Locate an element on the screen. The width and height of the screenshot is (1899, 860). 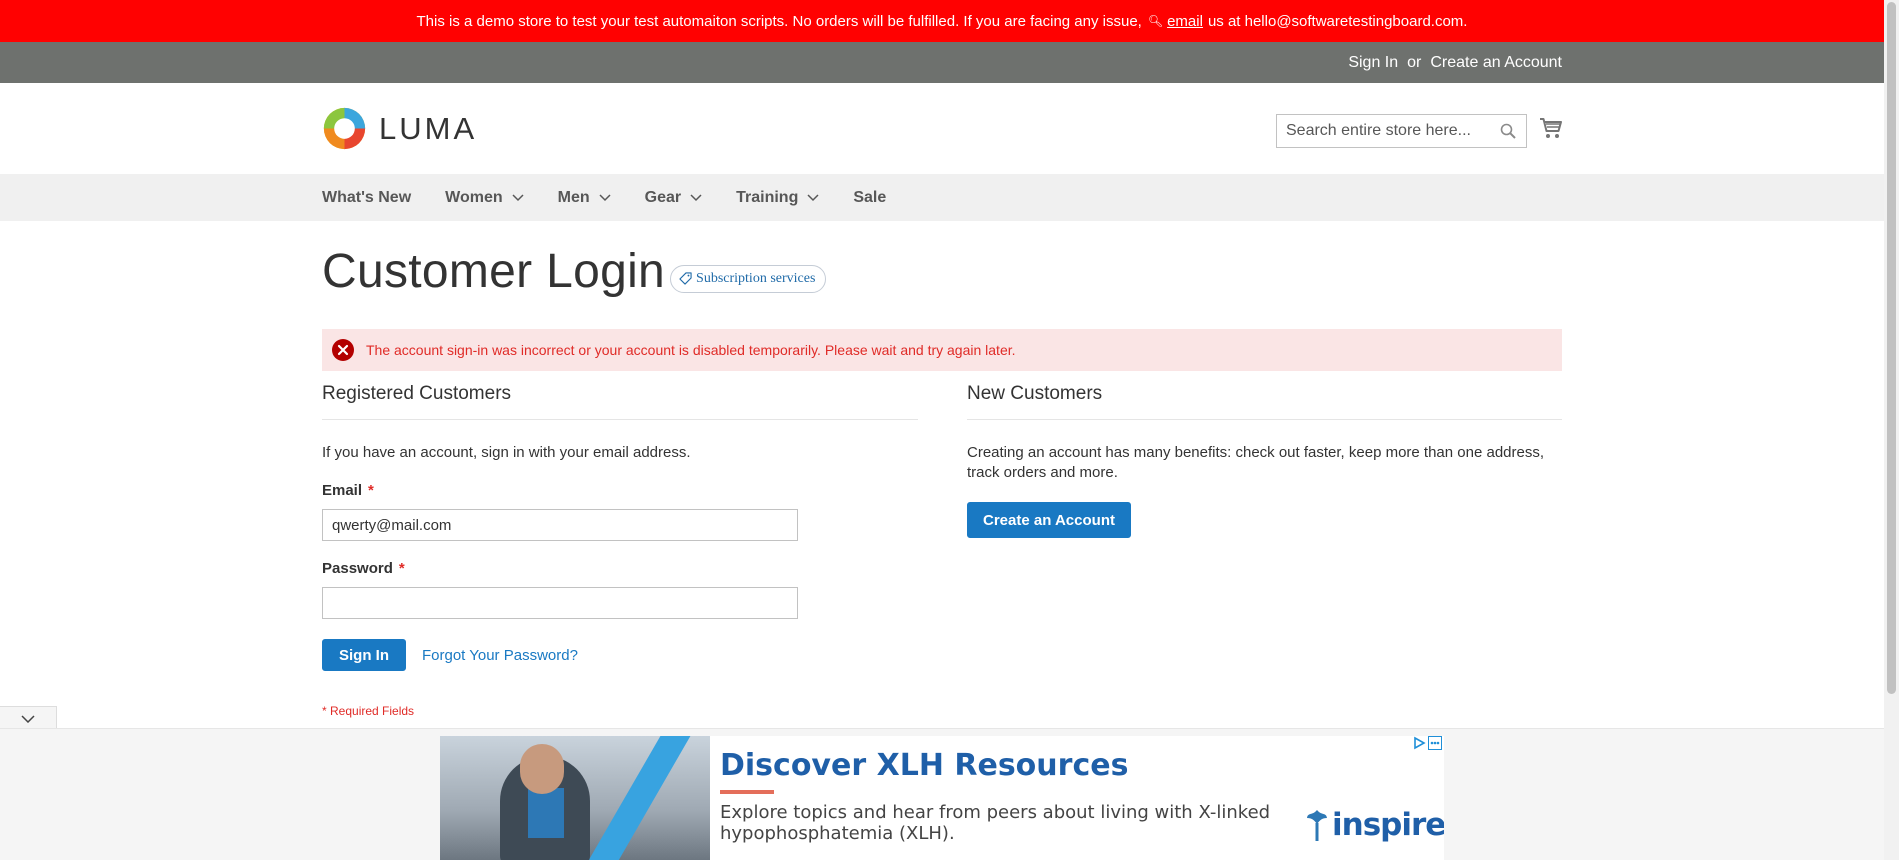
main-nav: What's New Women Men Gear Training Sale is located at coordinates (942, 197).